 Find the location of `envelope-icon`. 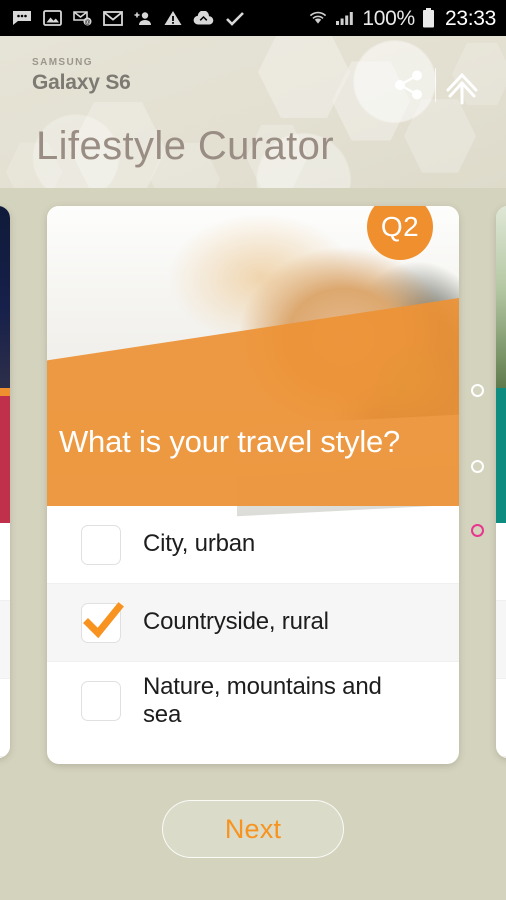

envelope-icon is located at coordinates (113, 18).